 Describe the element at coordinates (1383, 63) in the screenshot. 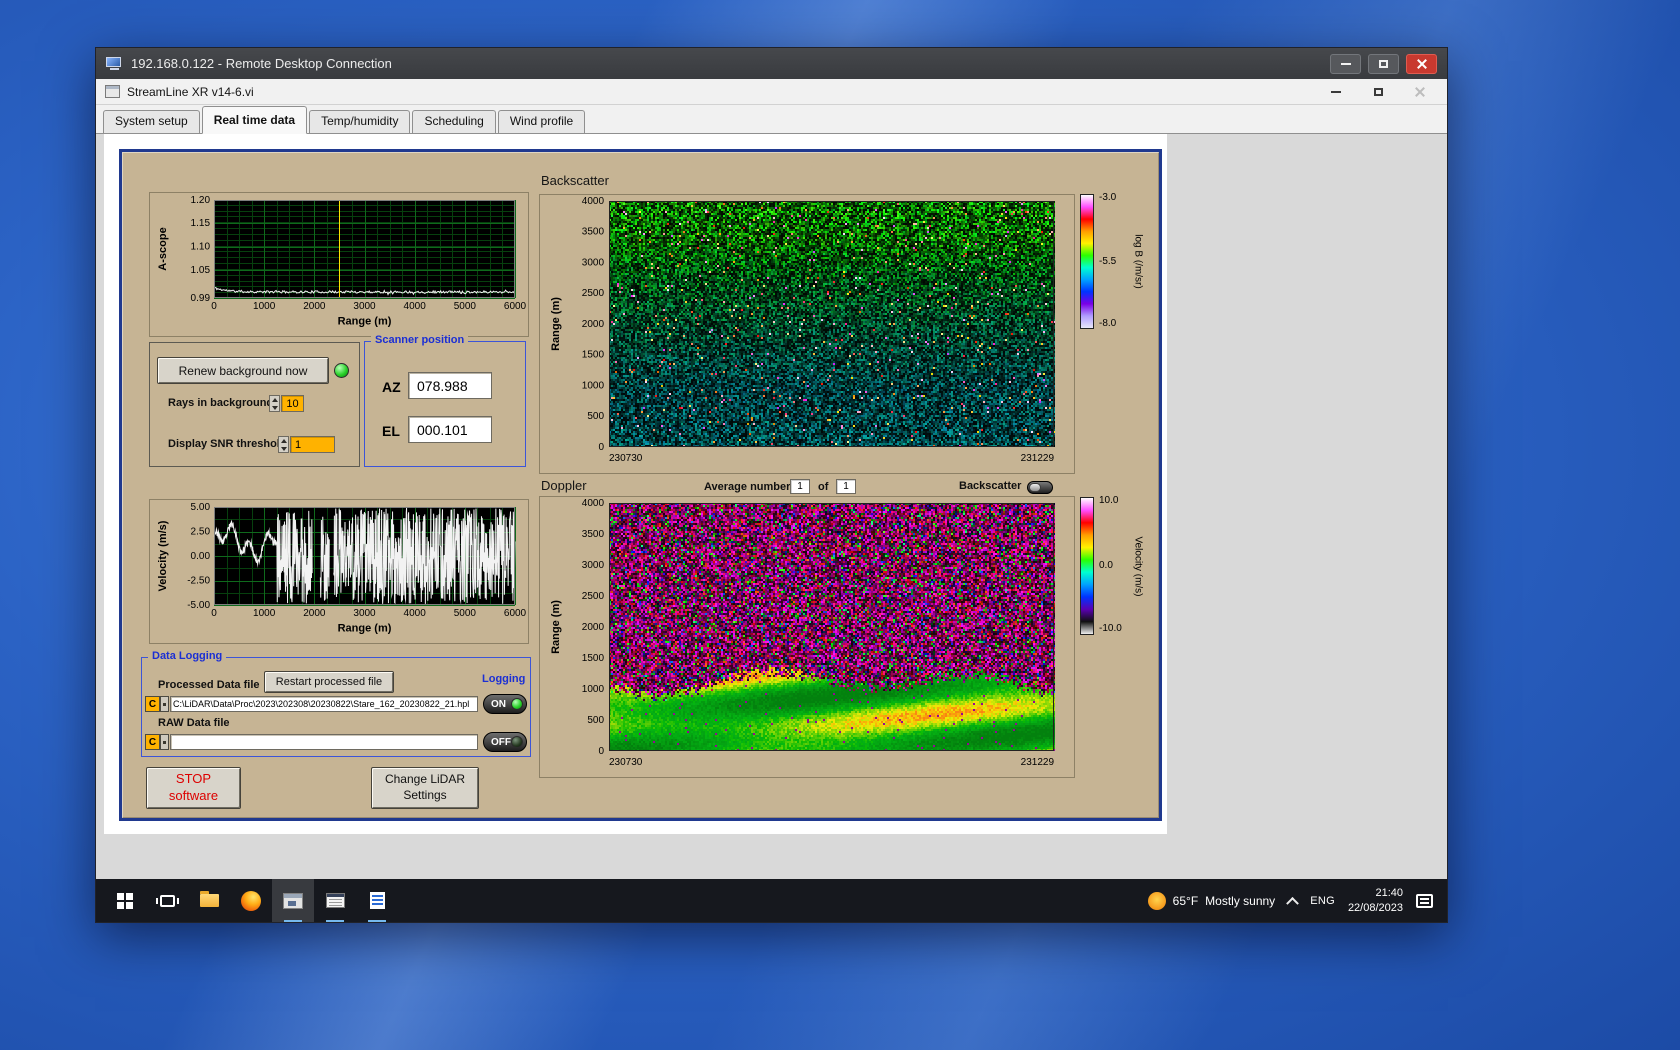

I see `rdp-restore-button` at that location.